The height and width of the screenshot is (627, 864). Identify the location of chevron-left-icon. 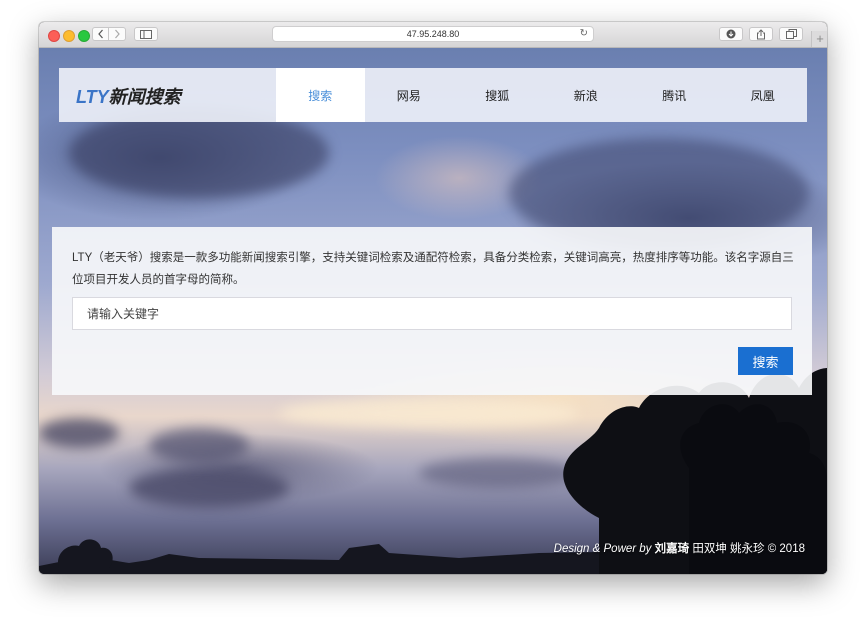
(100, 34).